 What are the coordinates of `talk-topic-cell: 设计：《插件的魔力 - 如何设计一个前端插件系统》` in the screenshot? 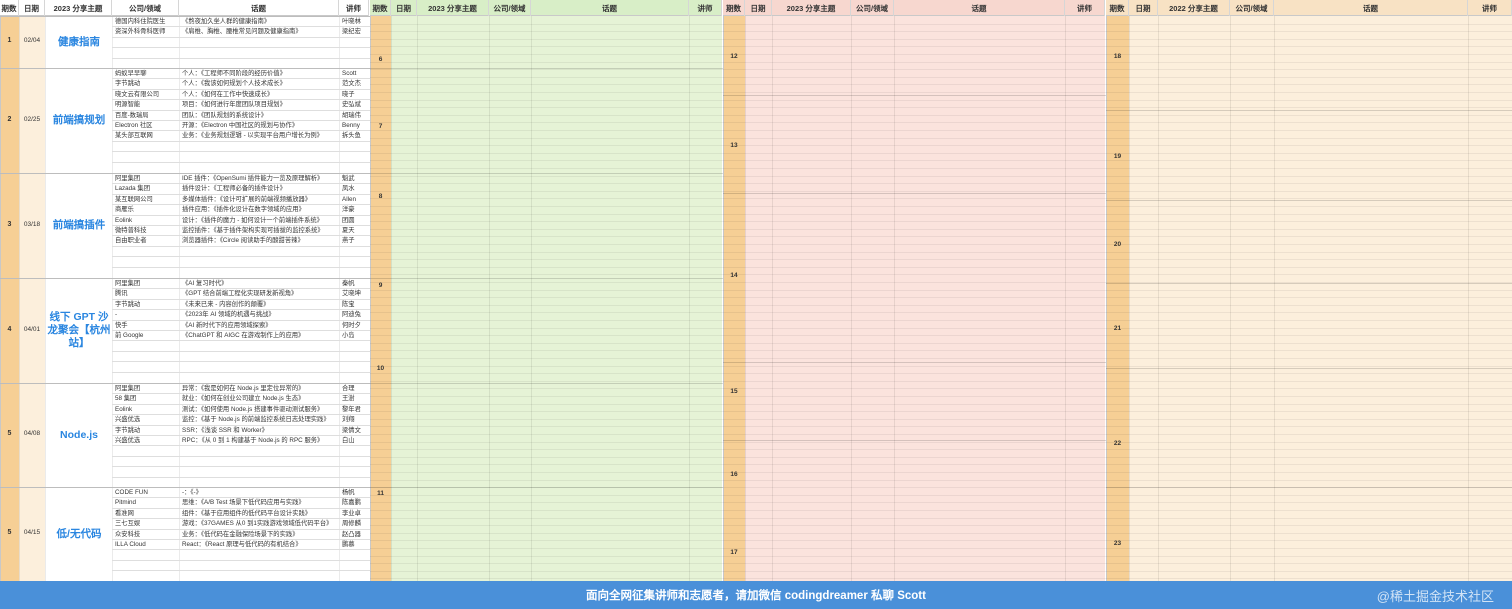 It's located at (252, 220).